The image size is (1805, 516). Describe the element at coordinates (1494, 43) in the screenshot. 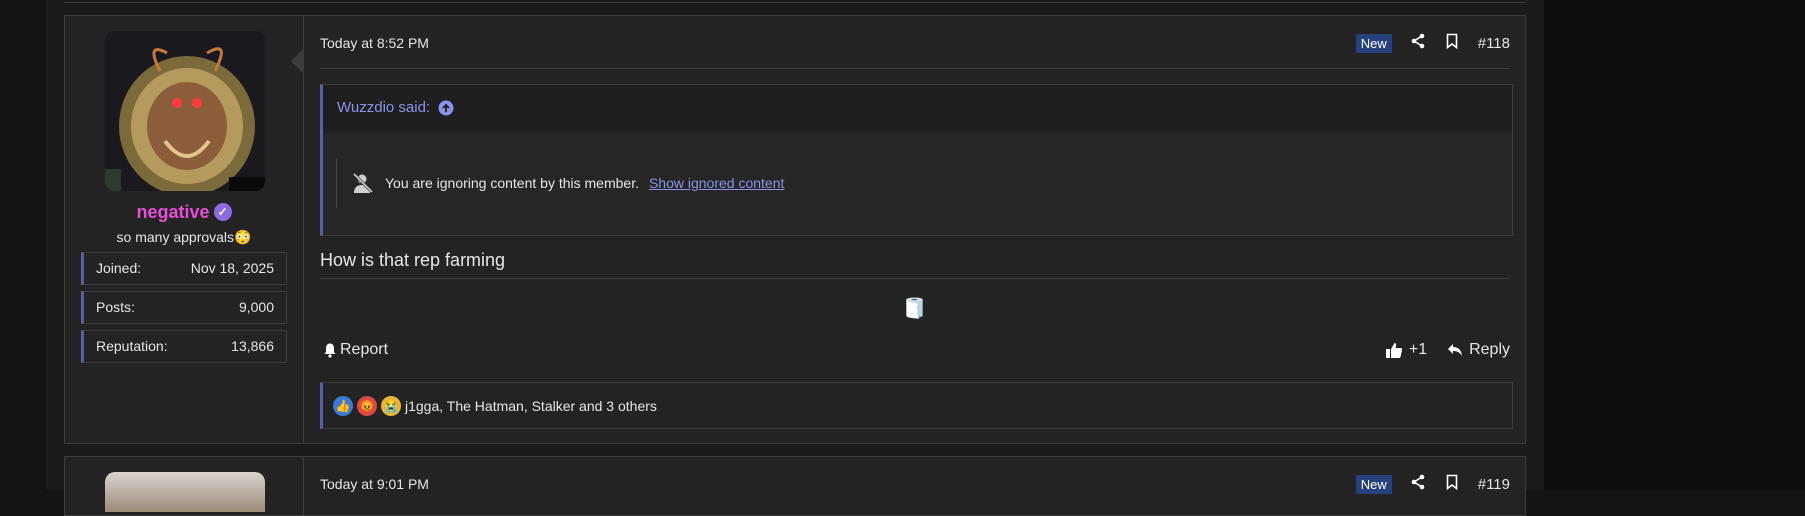

I see `post-number: #118` at that location.